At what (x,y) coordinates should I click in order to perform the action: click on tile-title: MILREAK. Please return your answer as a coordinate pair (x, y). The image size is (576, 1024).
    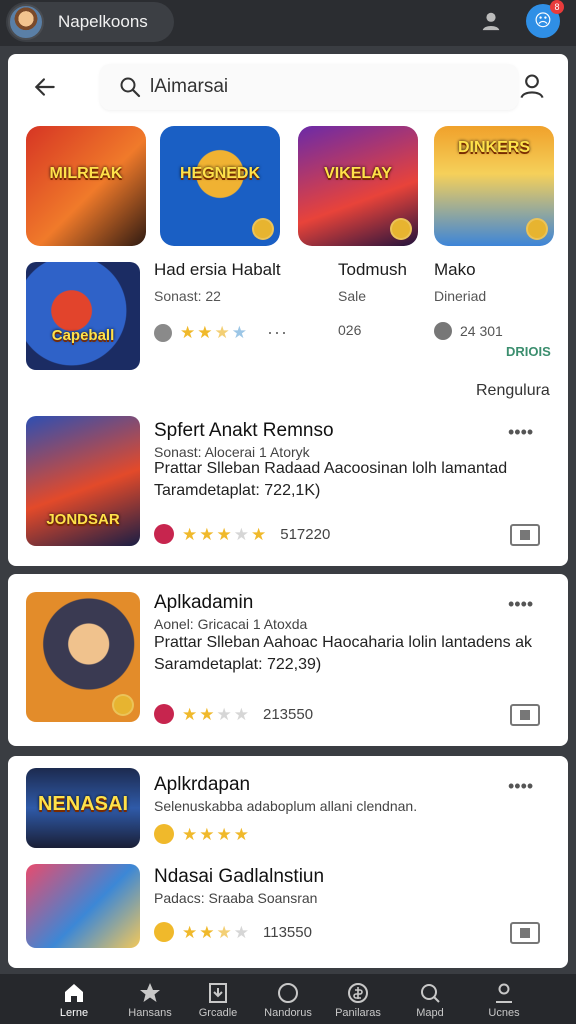
    Looking at the image, I should click on (86, 173).